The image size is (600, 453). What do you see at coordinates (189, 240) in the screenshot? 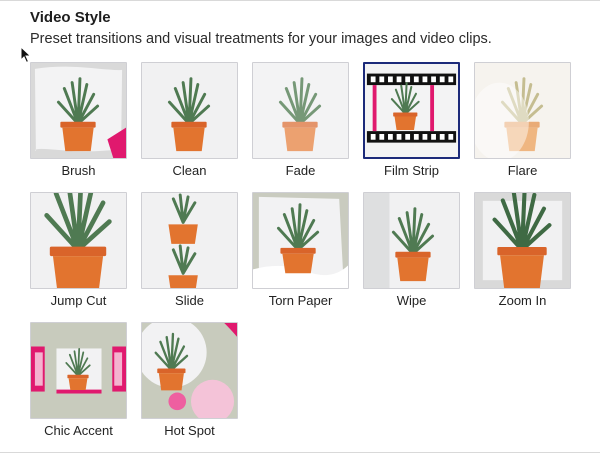
I see `thumbnail-slide` at bounding box center [189, 240].